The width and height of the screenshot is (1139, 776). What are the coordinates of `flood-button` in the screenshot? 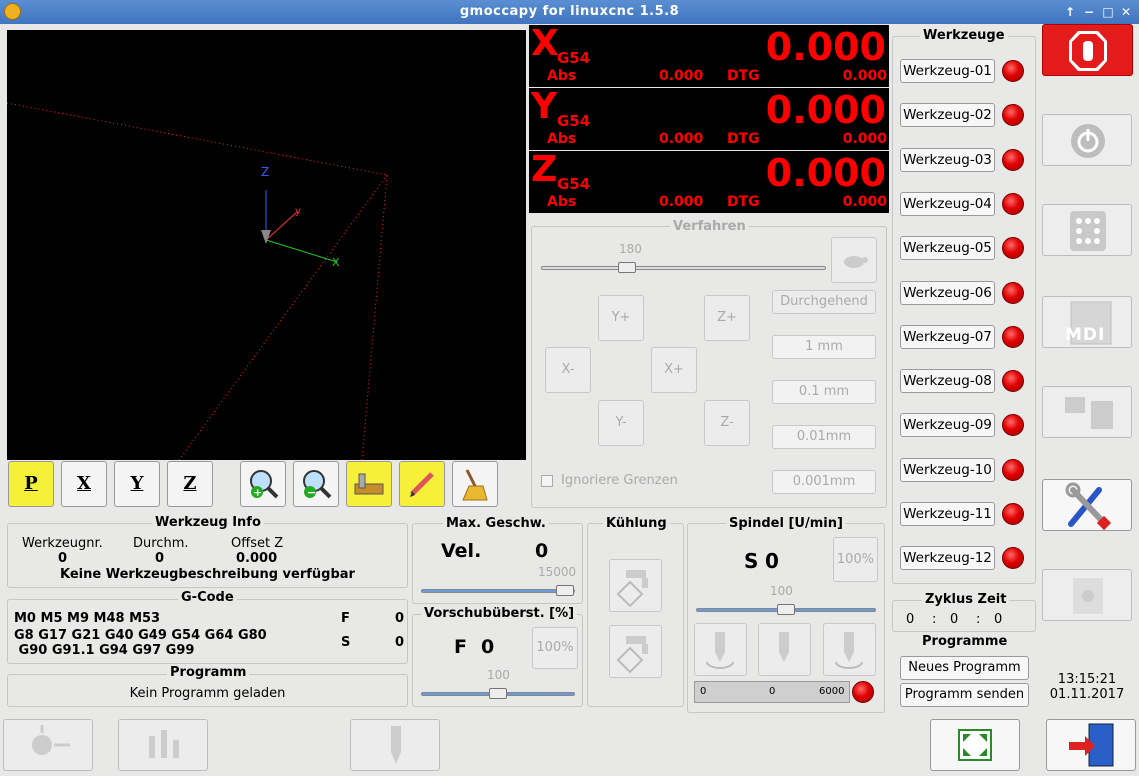 It's located at (635, 585).